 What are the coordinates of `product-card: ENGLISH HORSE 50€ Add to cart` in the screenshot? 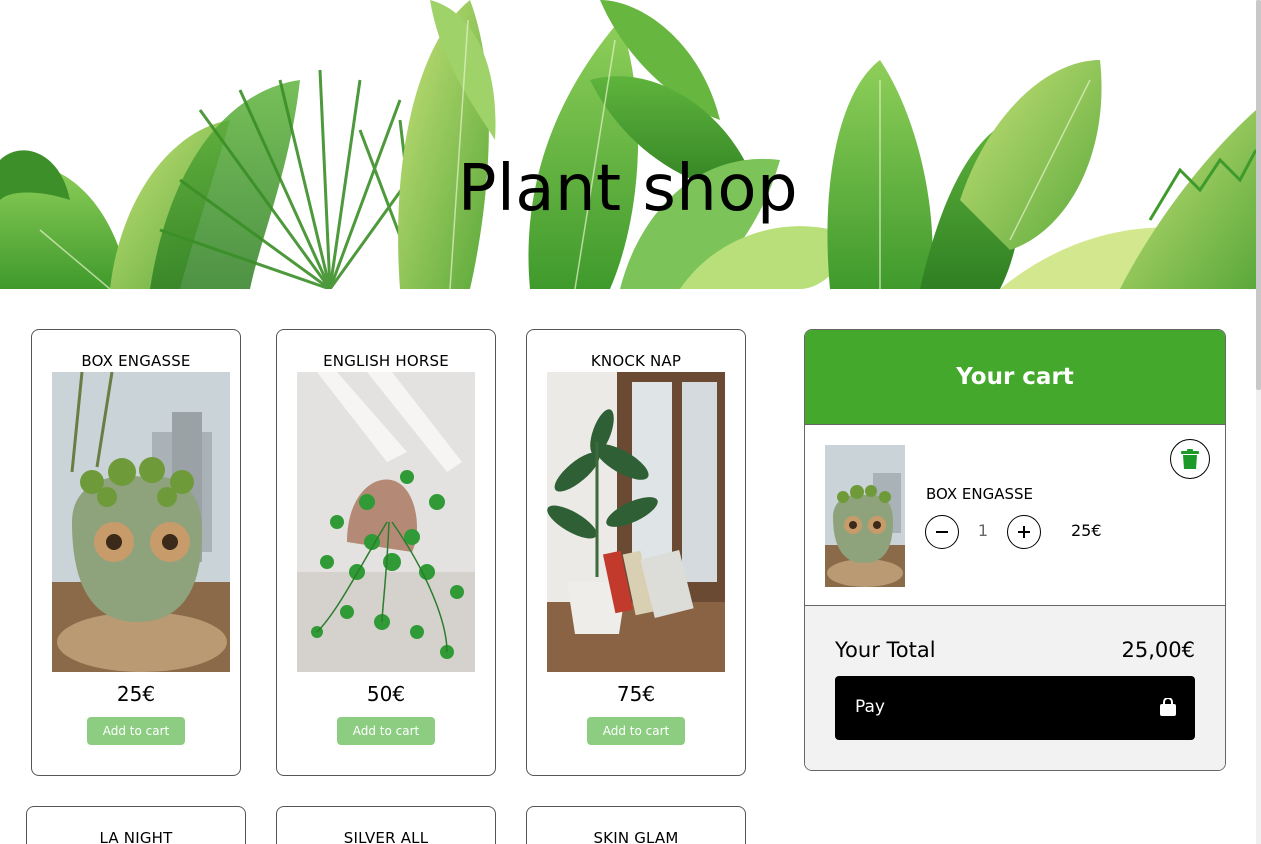 It's located at (386, 552).